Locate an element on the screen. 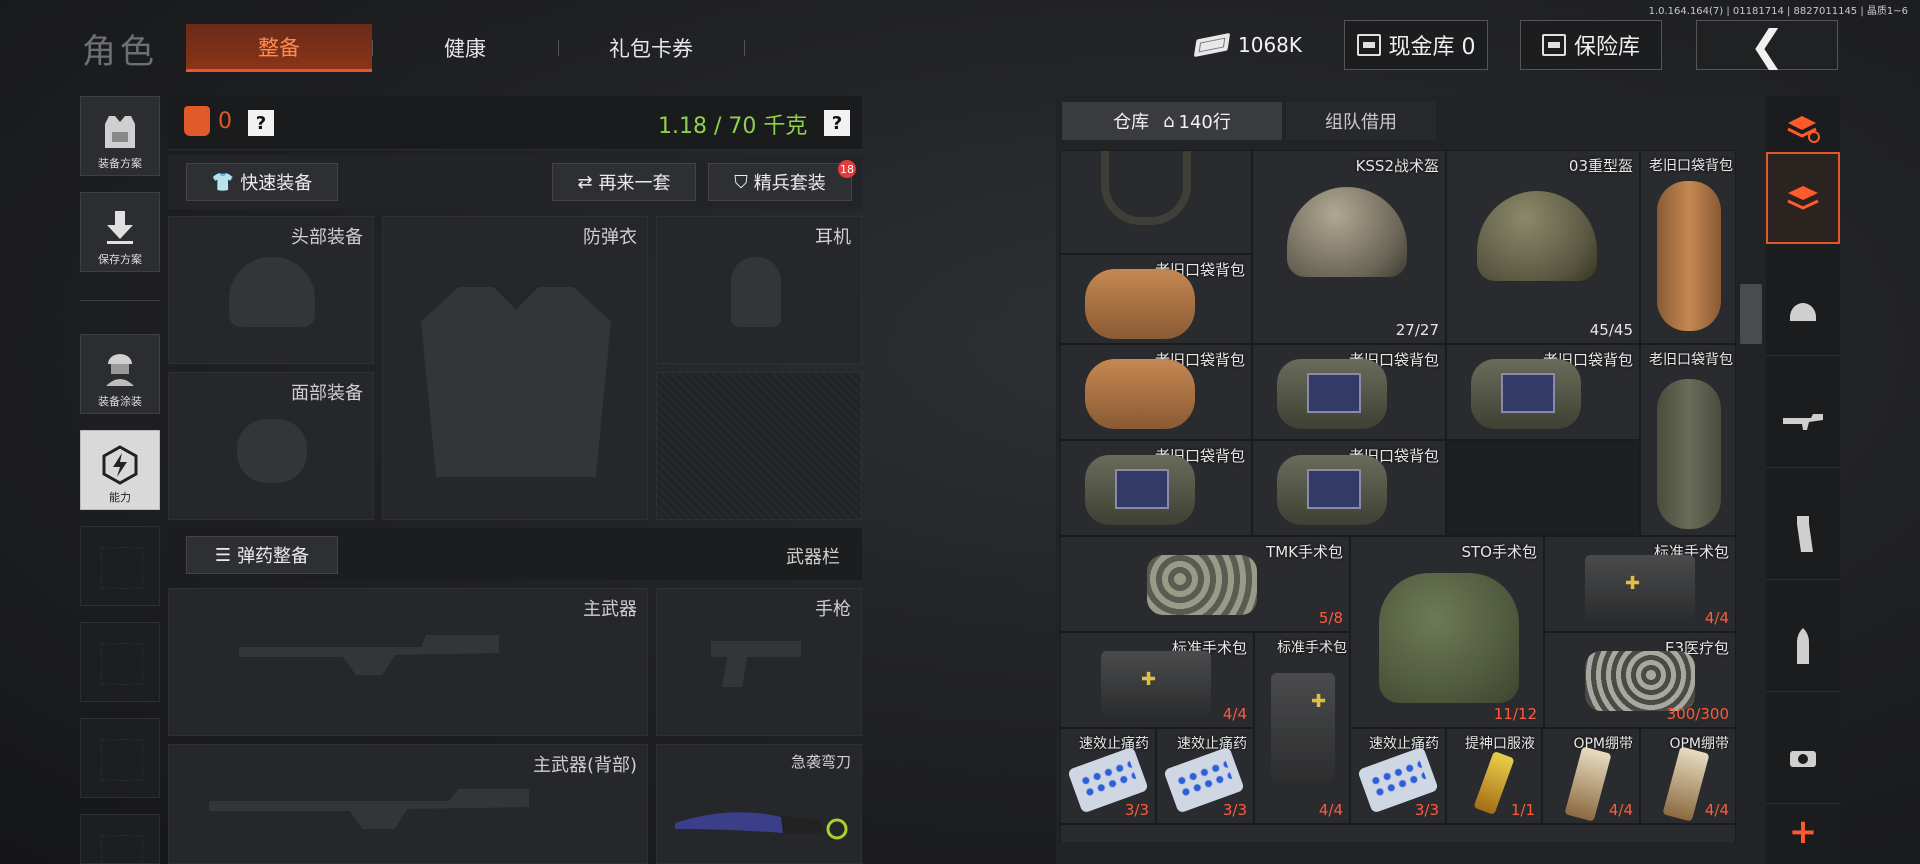 Image resolution: width=1920 pixels, height=864 pixels. tab-gift-cards: 礼包卡券 is located at coordinates (651, 48).